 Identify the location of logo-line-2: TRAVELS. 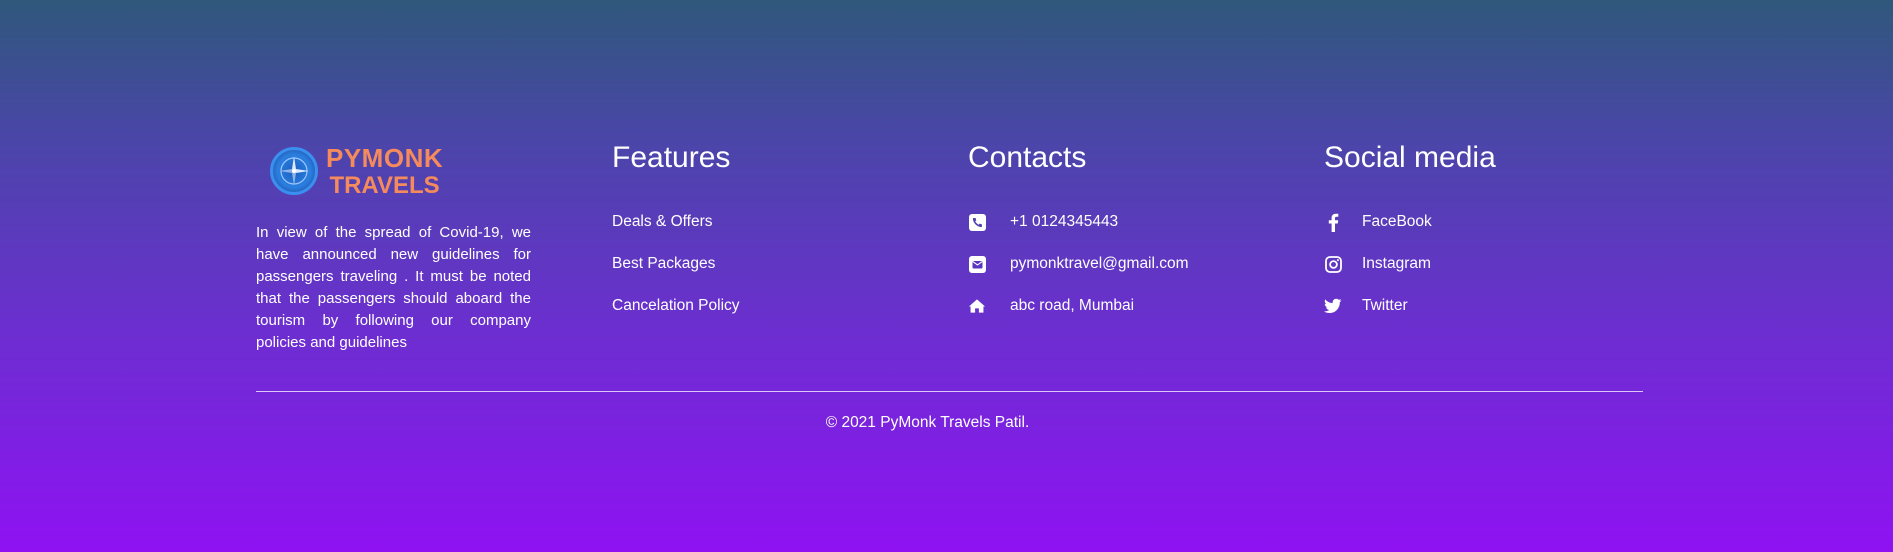
(384, 185).